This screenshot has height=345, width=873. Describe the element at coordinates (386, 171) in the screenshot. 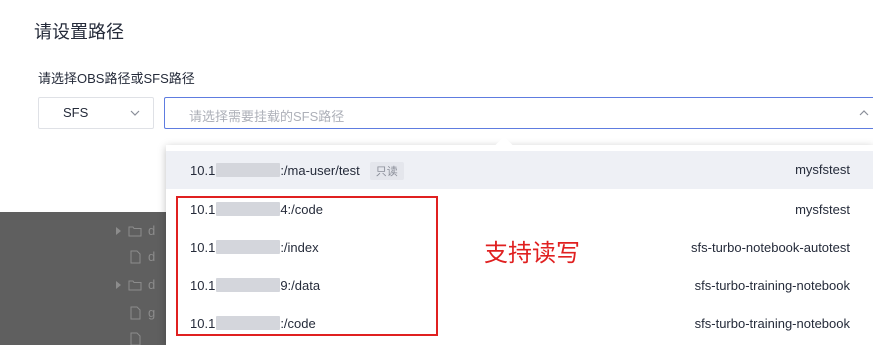

I see `read-only-badge: 只读` at that location.